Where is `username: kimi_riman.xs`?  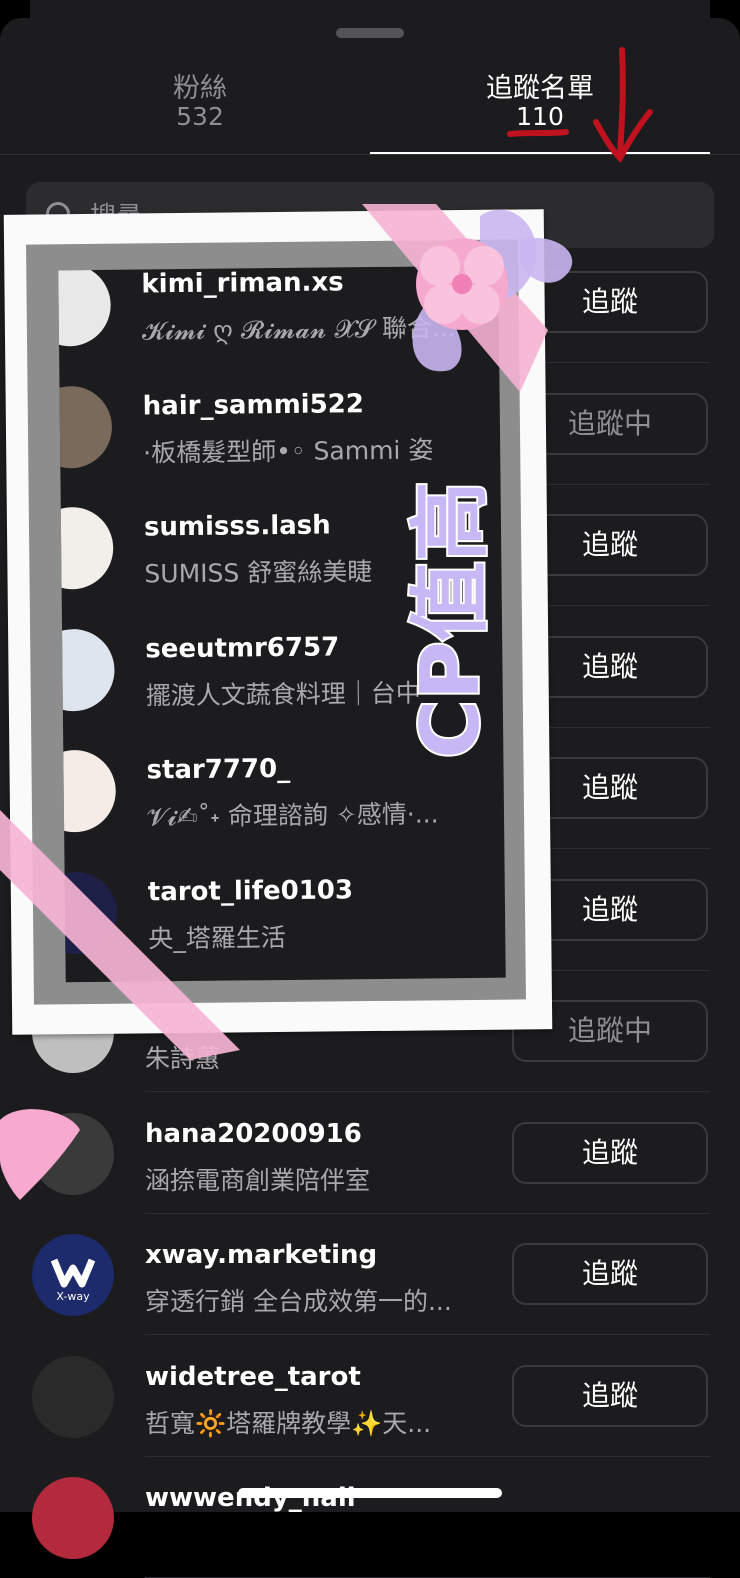 username: kimi_riman.xs is located at coordinates (242, 283).